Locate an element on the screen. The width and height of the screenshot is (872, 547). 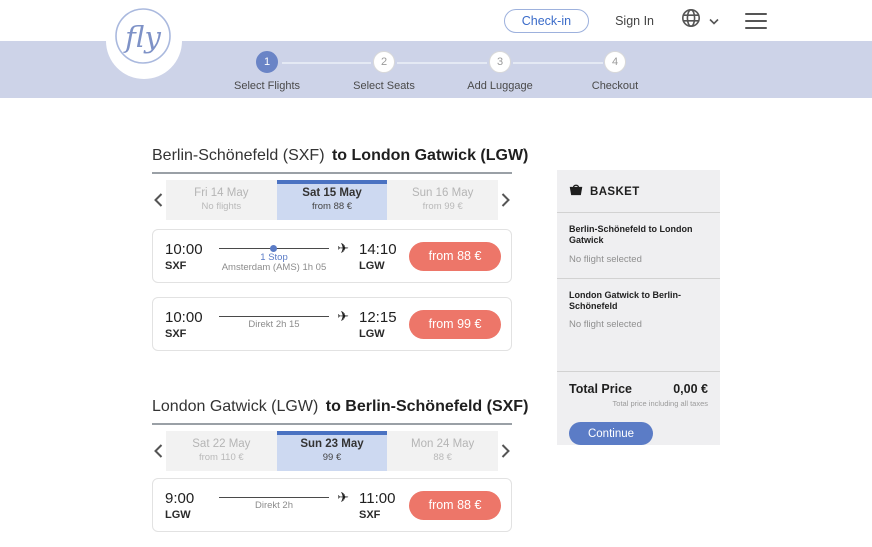
section-title-destination: to Berlin-Schönefeld (SXF) is located at coordinates (427, 406).